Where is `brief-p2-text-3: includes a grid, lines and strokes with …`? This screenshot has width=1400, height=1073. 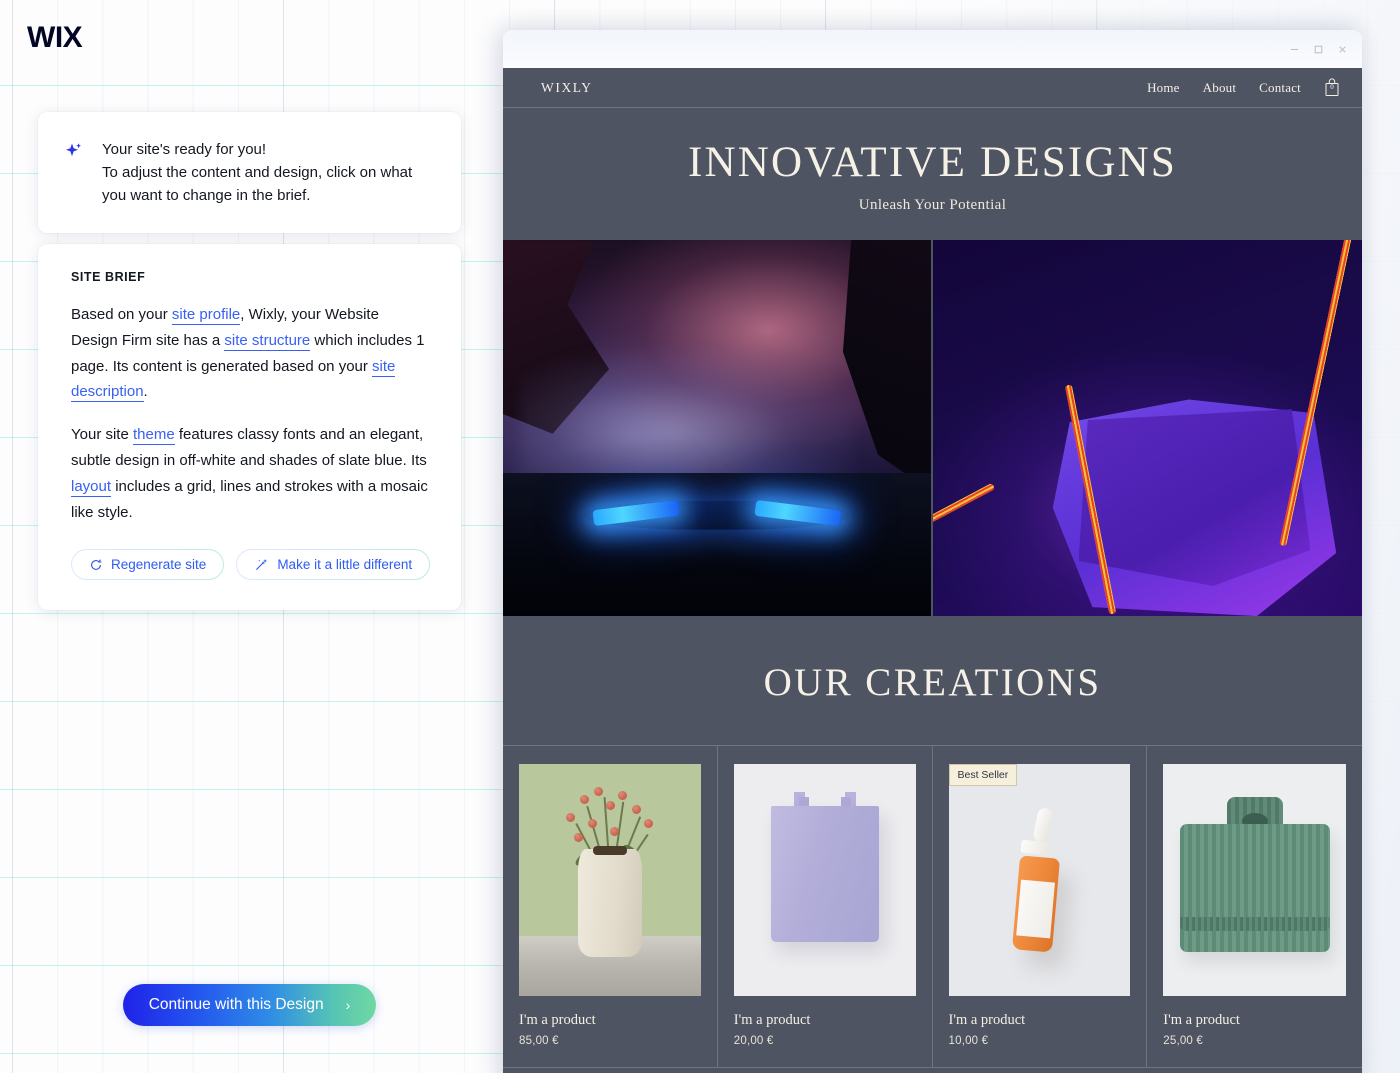
brief-p2-text-3: includes a grid, lines and strokes with … is located at coordinates (249, 499).